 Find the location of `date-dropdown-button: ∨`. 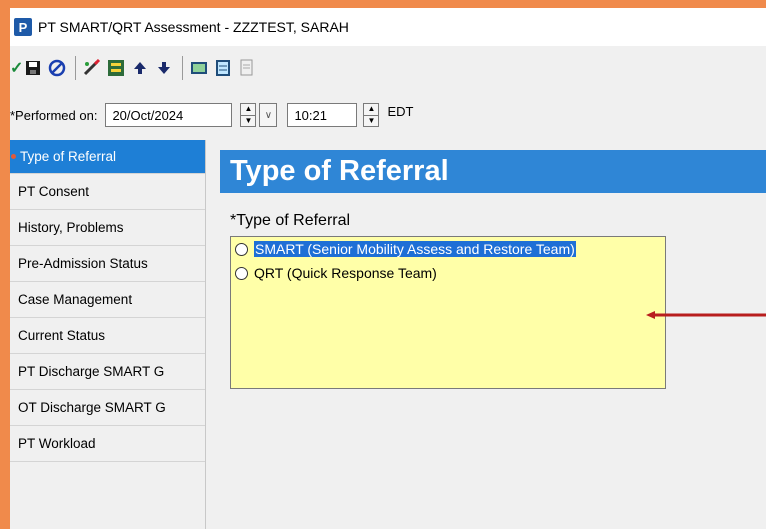

date-dropdown-button: ∨ is located at coordinates (268, 115).